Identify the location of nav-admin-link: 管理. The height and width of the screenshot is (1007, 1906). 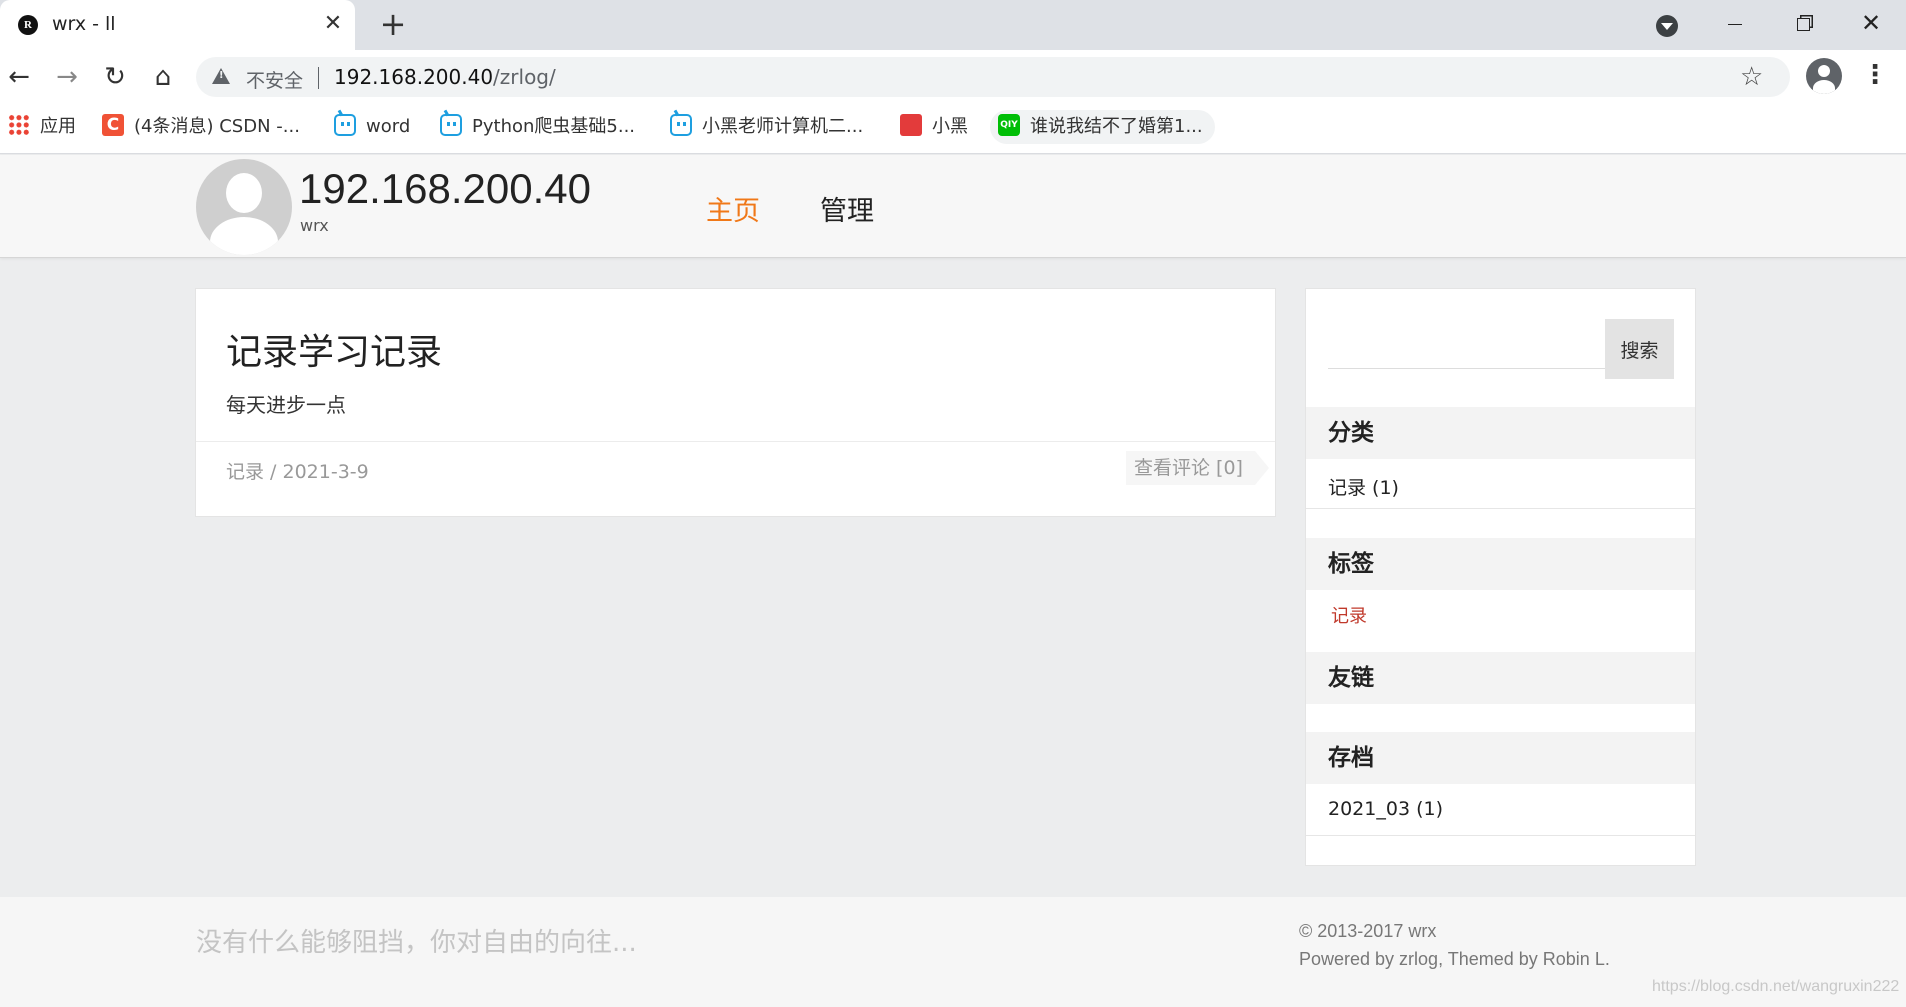
(847, 208).